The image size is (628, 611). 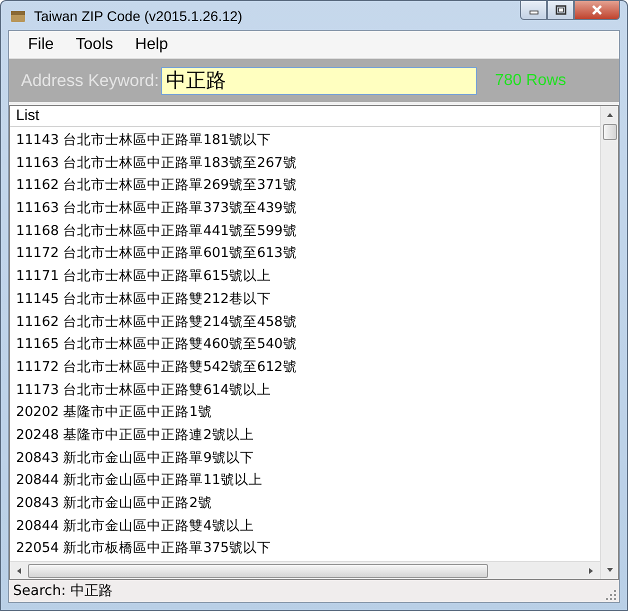 What do you see at coordinates (305, 435) in the screenshot?
I see `list-item: 20248 基隆市中正區中正路連2號以上` at bounding box center [305, 435].